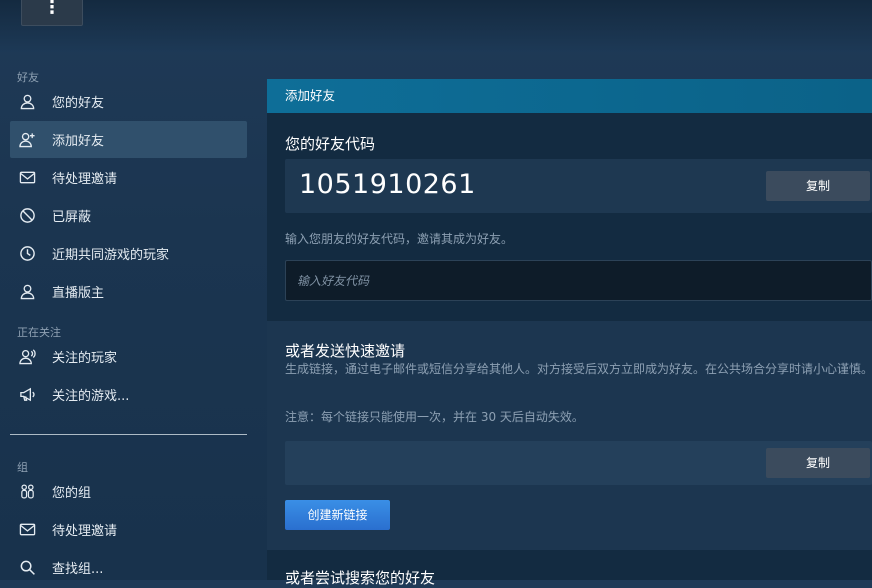  What do you see at coordinates (330, 144) in the screenshot?
I see `friend-code-title: 您的好友代码` at bounding box center [330, 144].